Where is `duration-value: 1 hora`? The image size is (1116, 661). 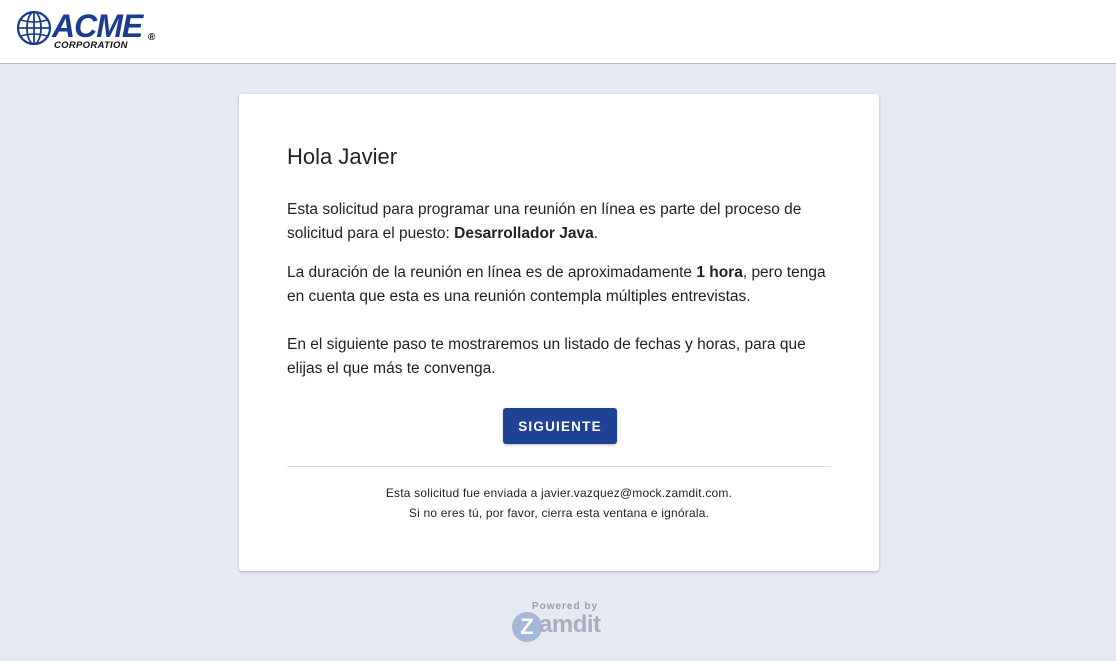 duration-value: 1 hora is located at coordinates (719, 272).